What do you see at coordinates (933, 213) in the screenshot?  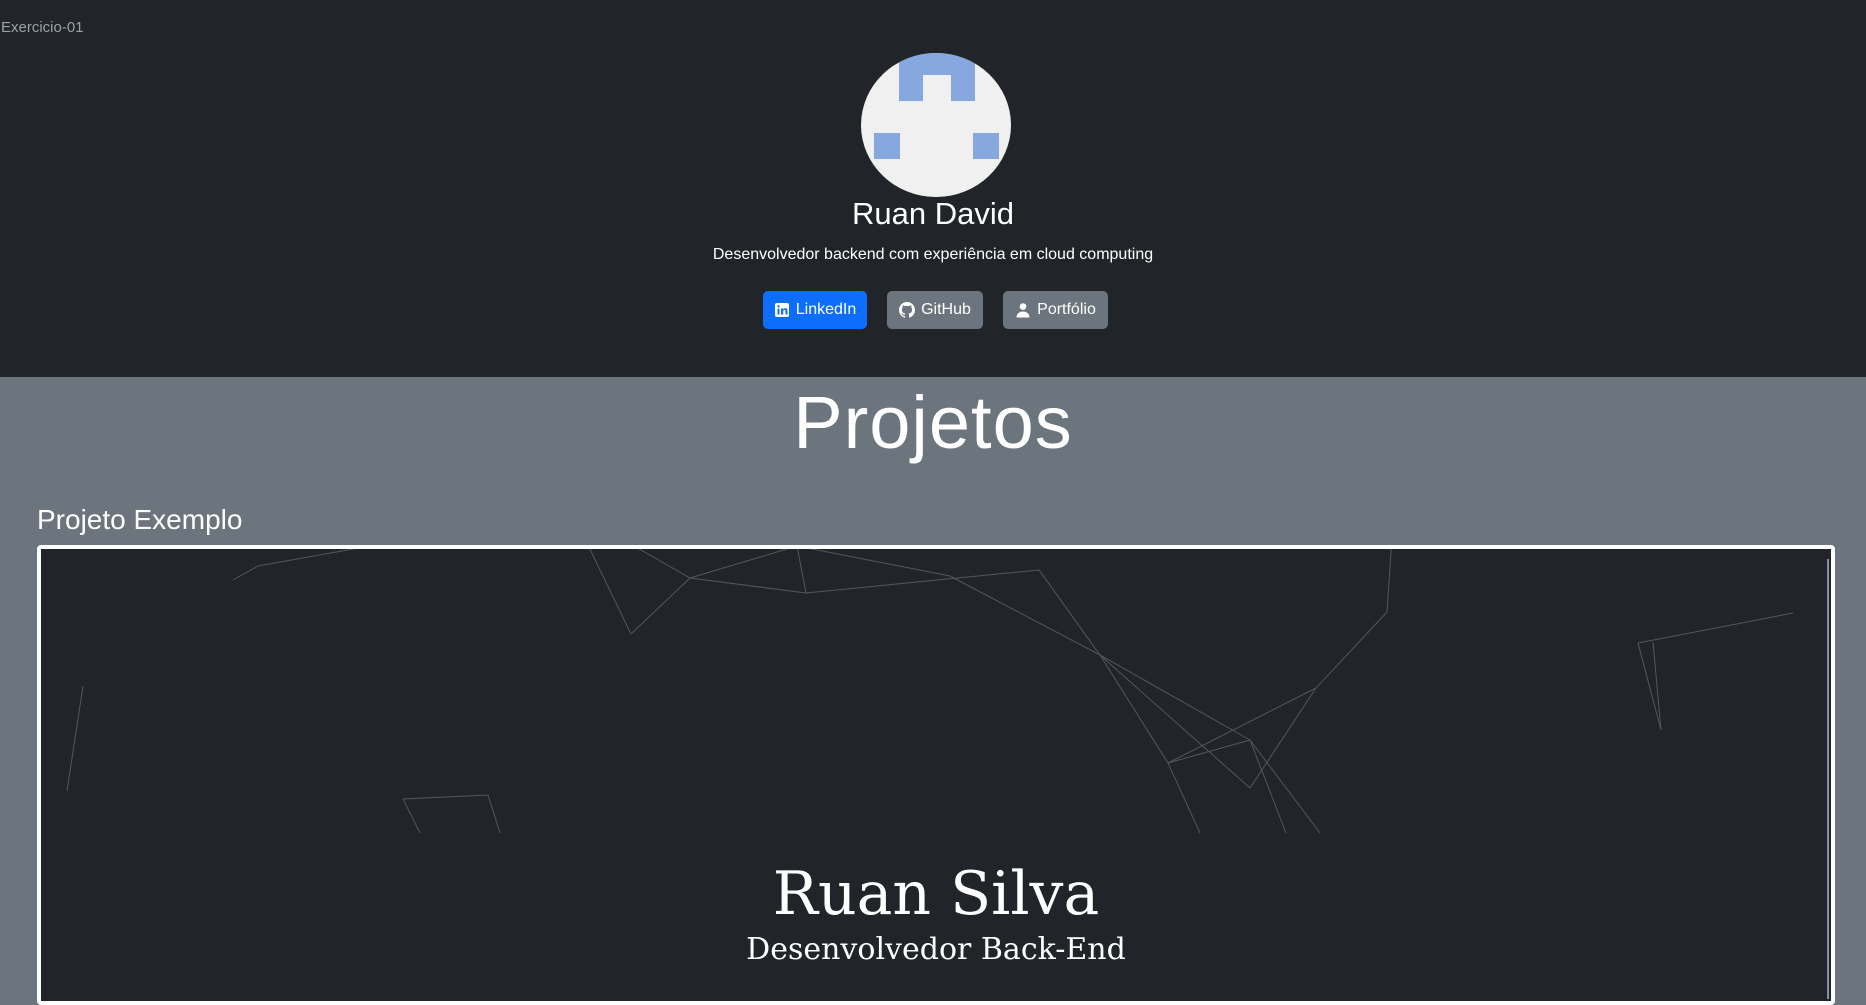 I see `profile-name: Ruan David` at bounding box center [933, 213].